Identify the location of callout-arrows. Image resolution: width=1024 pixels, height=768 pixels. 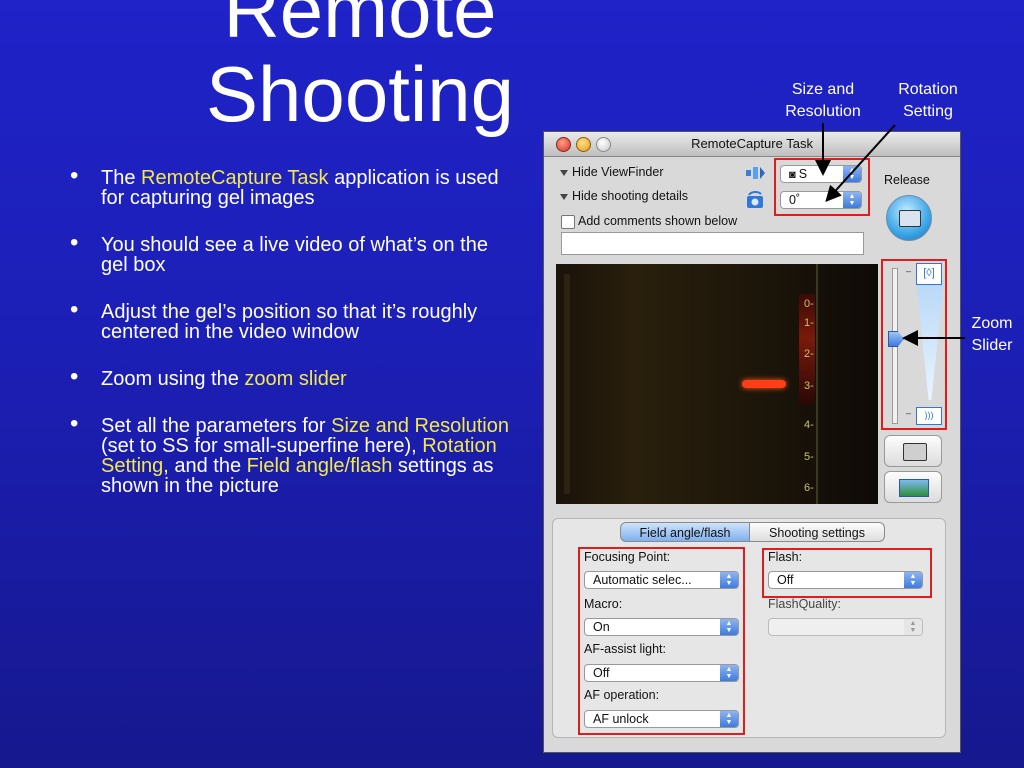
(890, 234).